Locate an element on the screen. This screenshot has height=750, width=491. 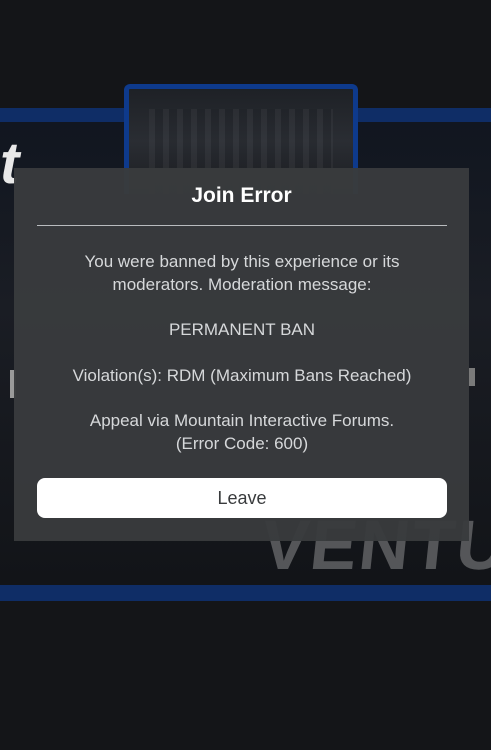
violations-text: Violation(s): RDM (Maximum Bans Reached) is located at coordinates (242, 375).